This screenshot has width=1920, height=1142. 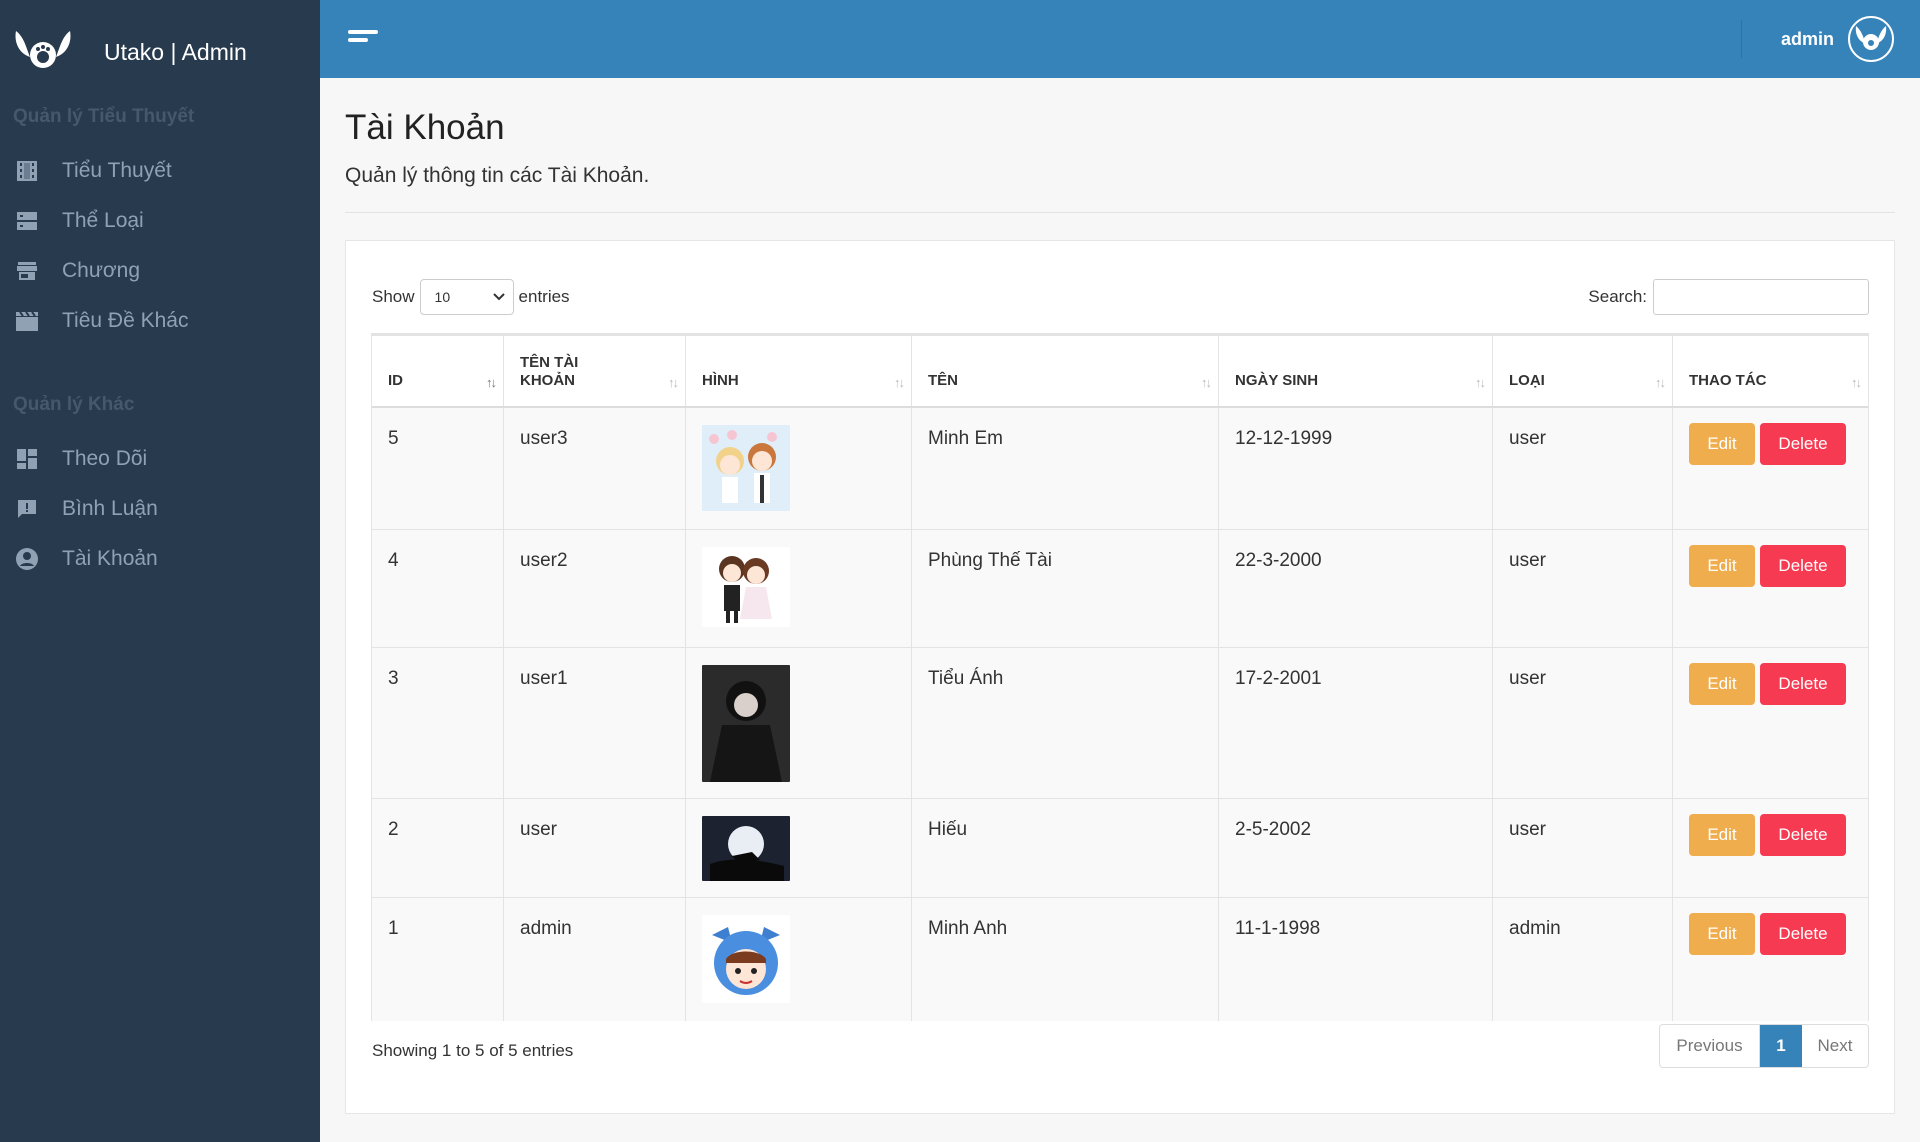 What do you see at coordinates (438, 371) in the screenshot?
I see `column-header-id: ID ↑↓` at bounding box center [438, 371].